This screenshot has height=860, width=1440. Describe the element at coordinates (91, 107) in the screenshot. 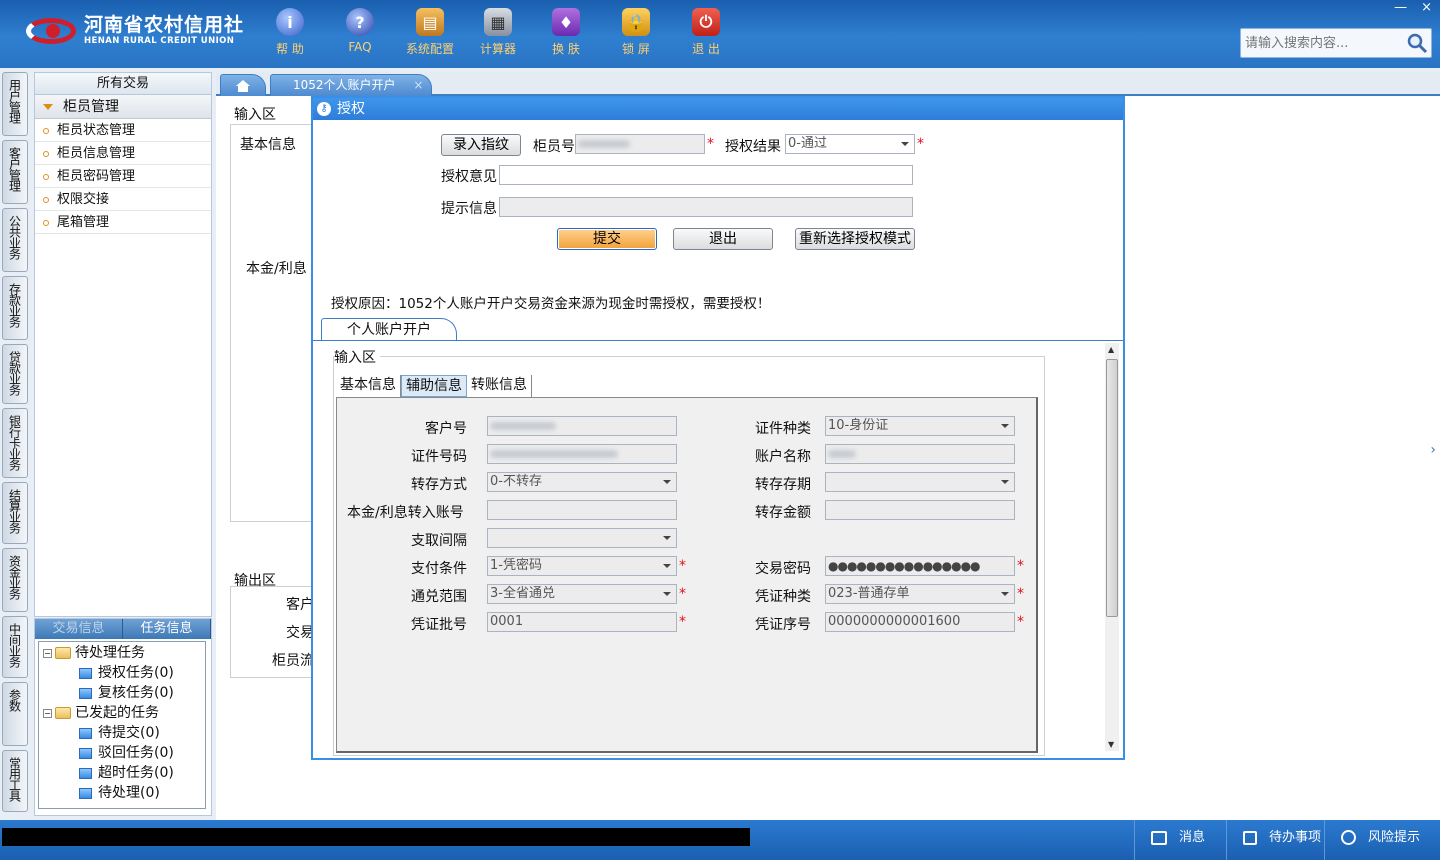

I see `group-label: 柜员管理` at that location.